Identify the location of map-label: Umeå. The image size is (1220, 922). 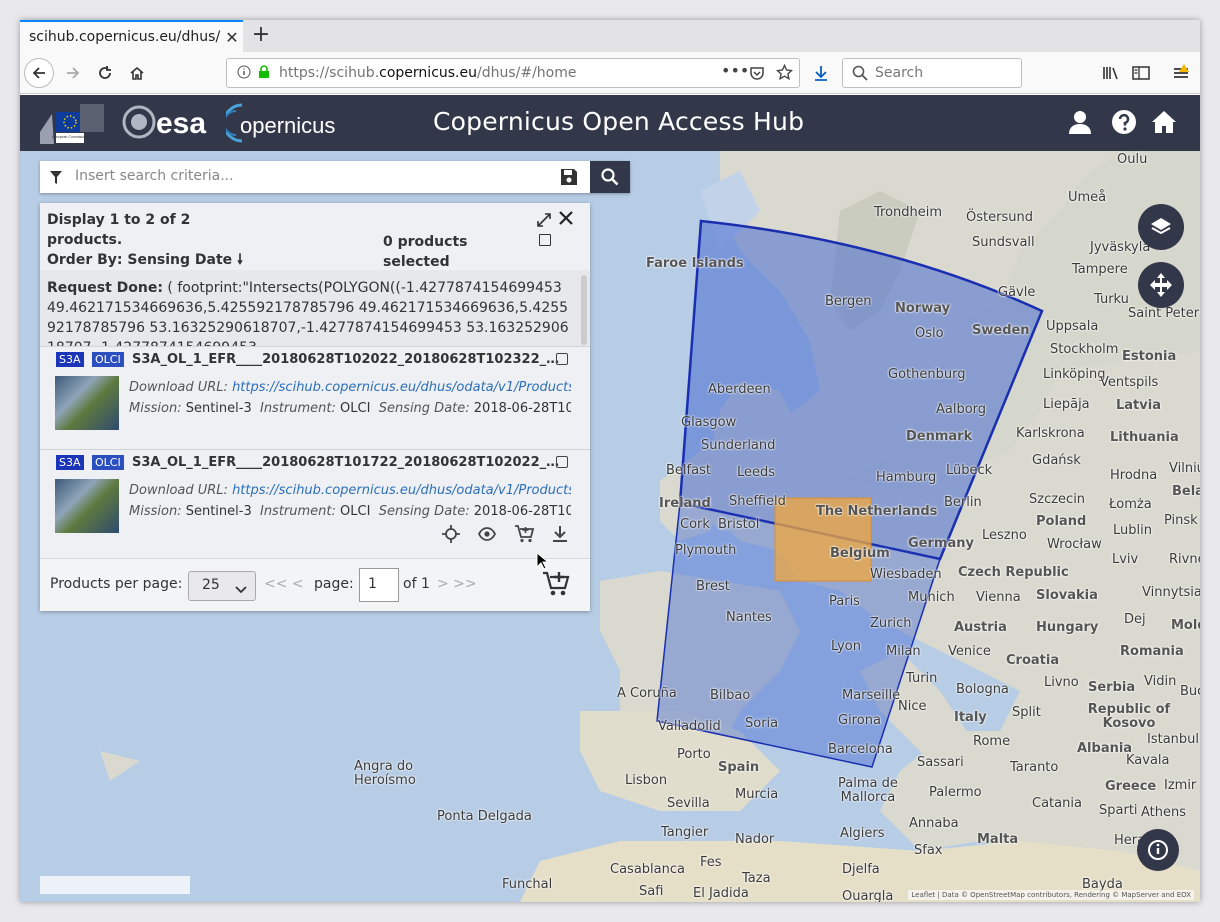
(1087, 197).